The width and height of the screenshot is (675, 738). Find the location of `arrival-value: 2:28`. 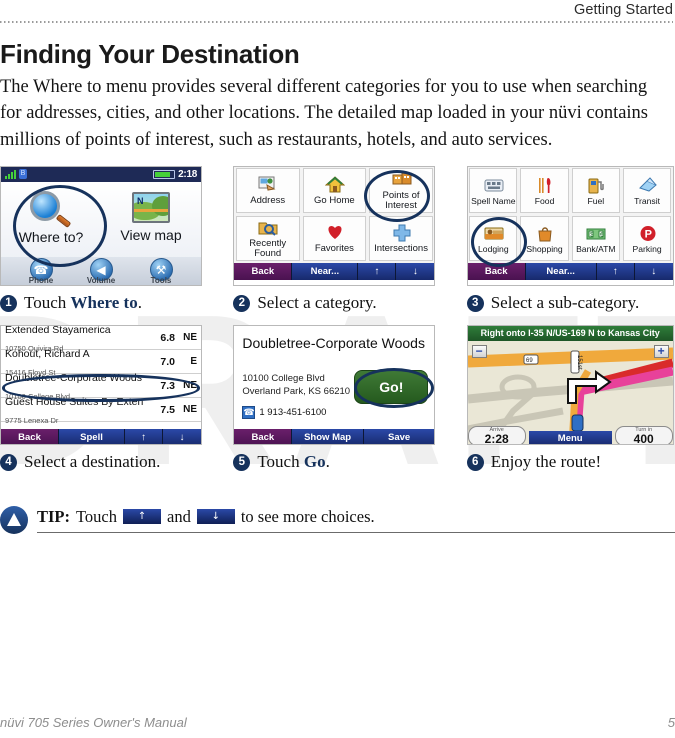

arrival-value: 2:28 is located at coordinates (496, 439).